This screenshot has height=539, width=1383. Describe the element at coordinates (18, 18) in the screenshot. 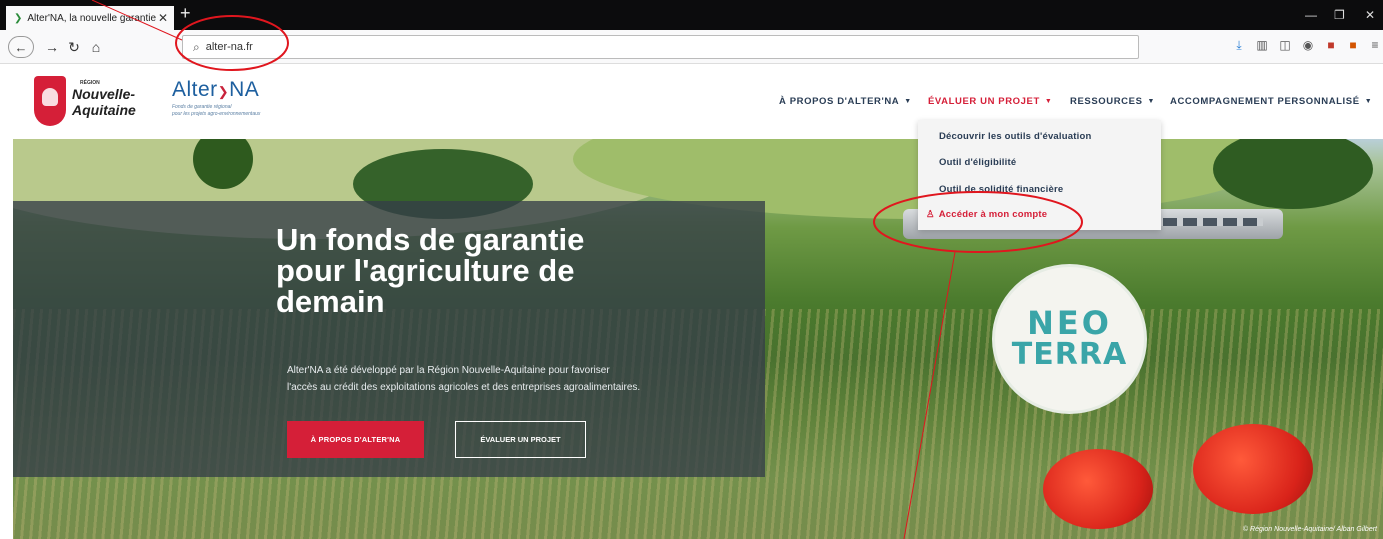

I see `site-favicon-icon: ❯` at that location.